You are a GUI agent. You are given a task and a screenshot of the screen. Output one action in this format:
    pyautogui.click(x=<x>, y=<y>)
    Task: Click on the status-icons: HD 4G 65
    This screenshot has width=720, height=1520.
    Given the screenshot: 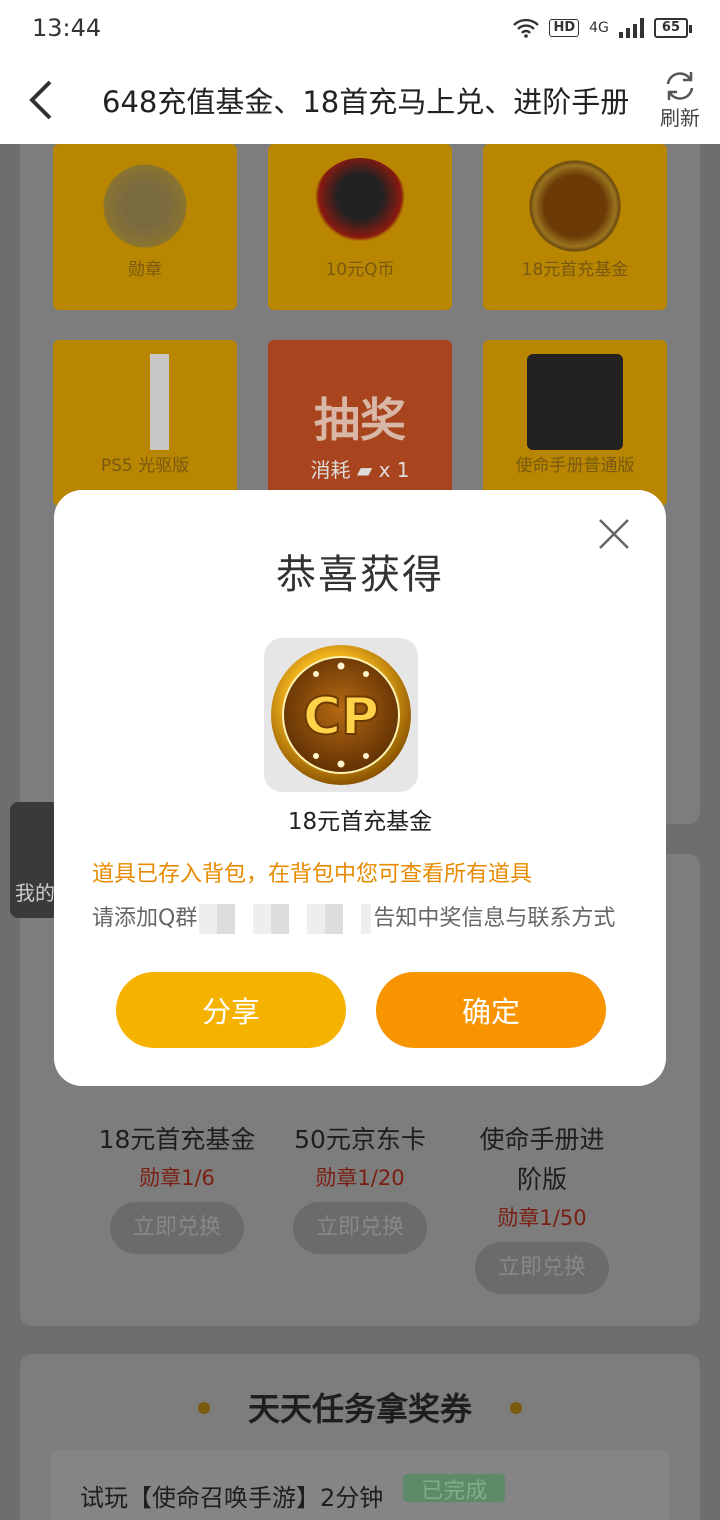 What is the action you would take?
    pyautogui.click(x=603, y=28)
    